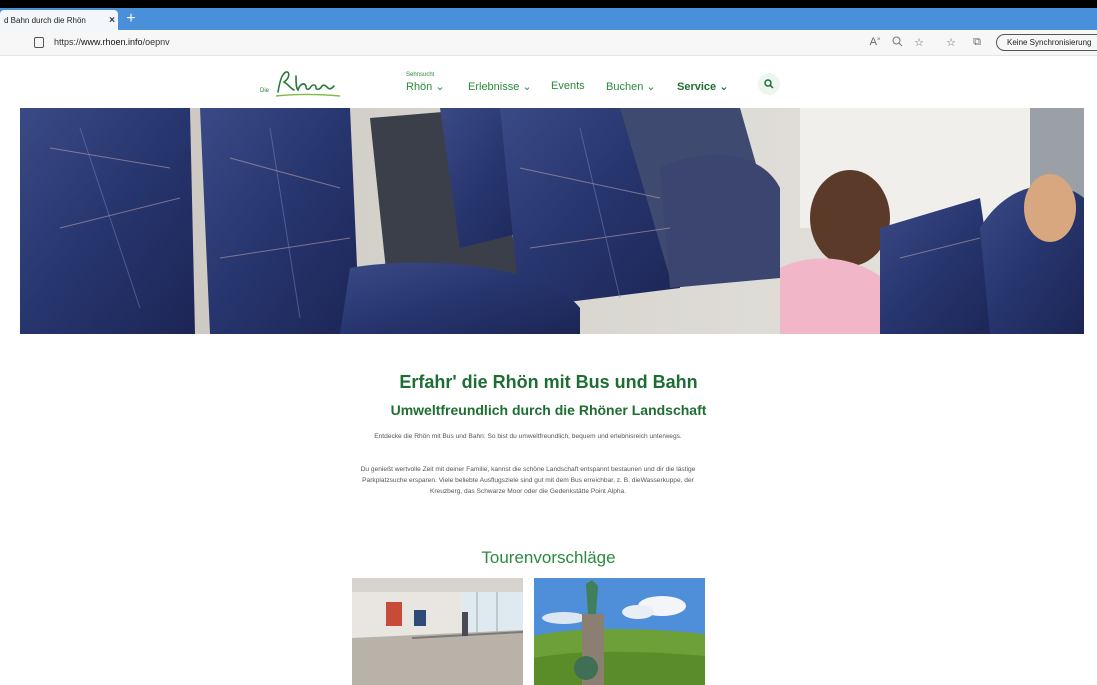  I want to click on page-info-icon, so click(39, 42).